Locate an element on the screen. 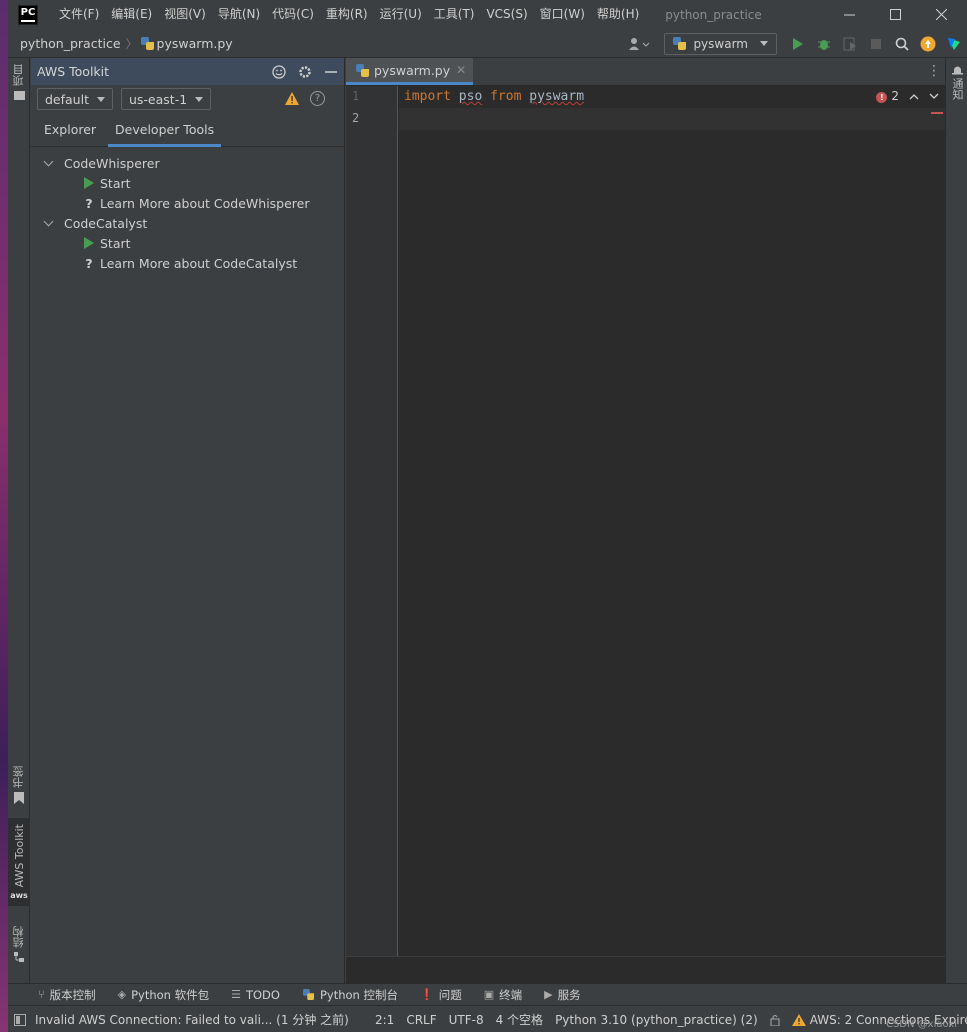 The height and width of the screenshot is (1032, 967). menu-help: 帮助(H) is located at coordinates (618, 14).